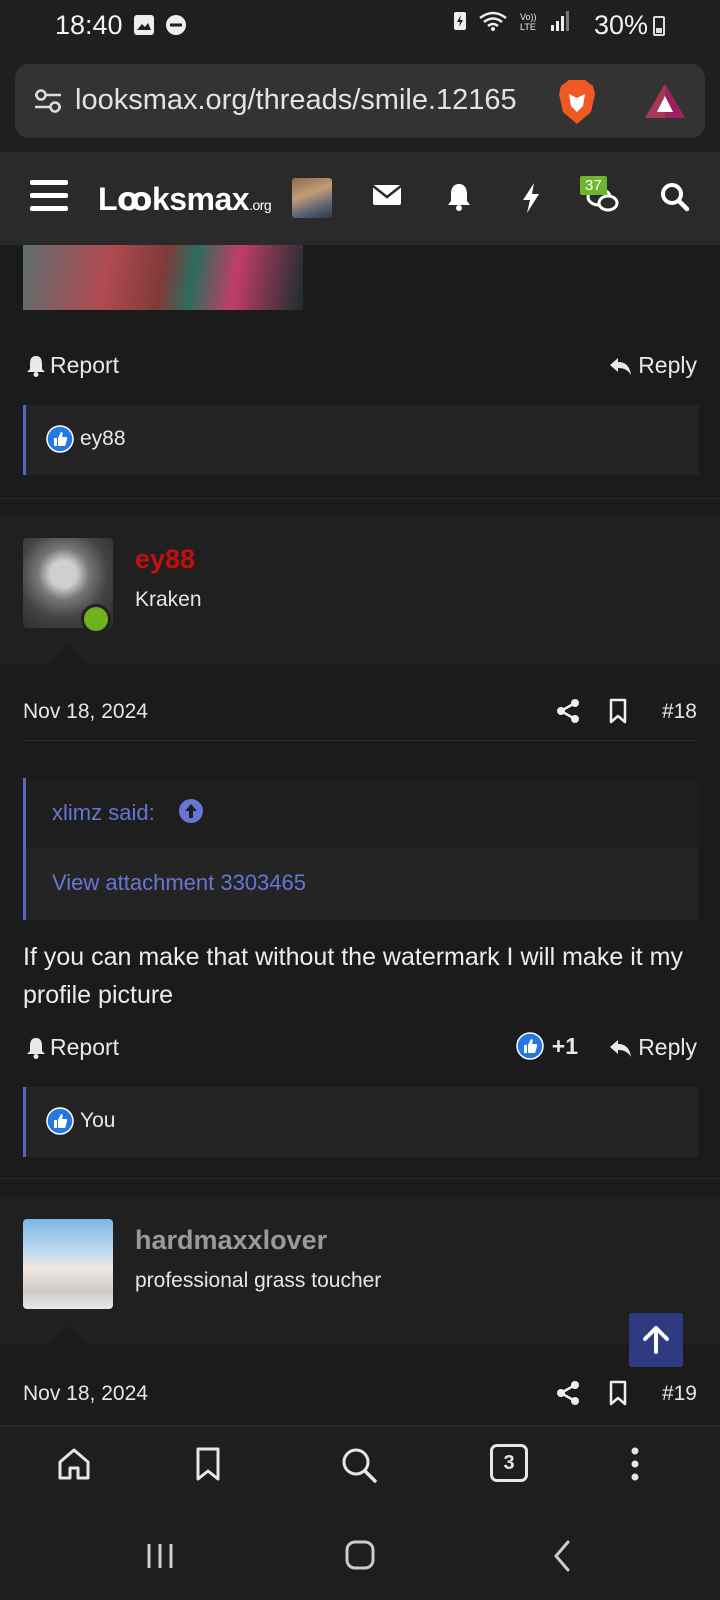 Image resolution: width=720 pixels, height=1600 pixels. What do you see at coordinates (160, 1556) in the screenshot?
I see `recent-apps-icon` at bounding box center [160, 1556].